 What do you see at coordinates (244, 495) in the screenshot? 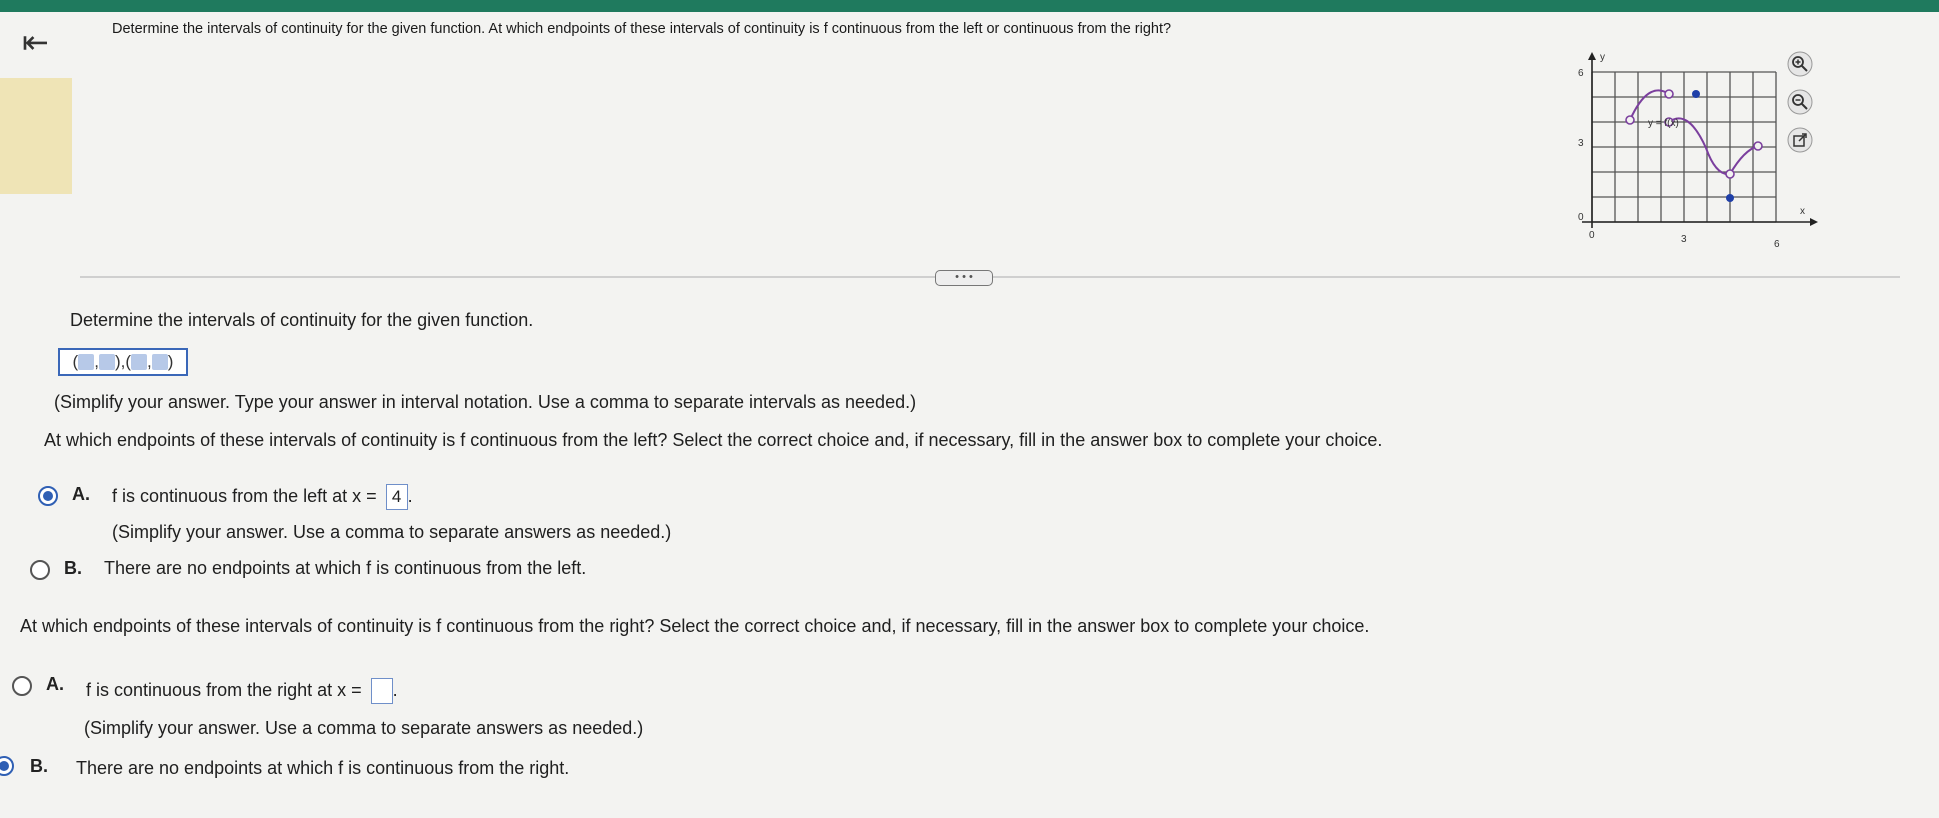
I see `part2-choice-a-text: f is continuous from the left at x =` at bounding box center [244, 495].